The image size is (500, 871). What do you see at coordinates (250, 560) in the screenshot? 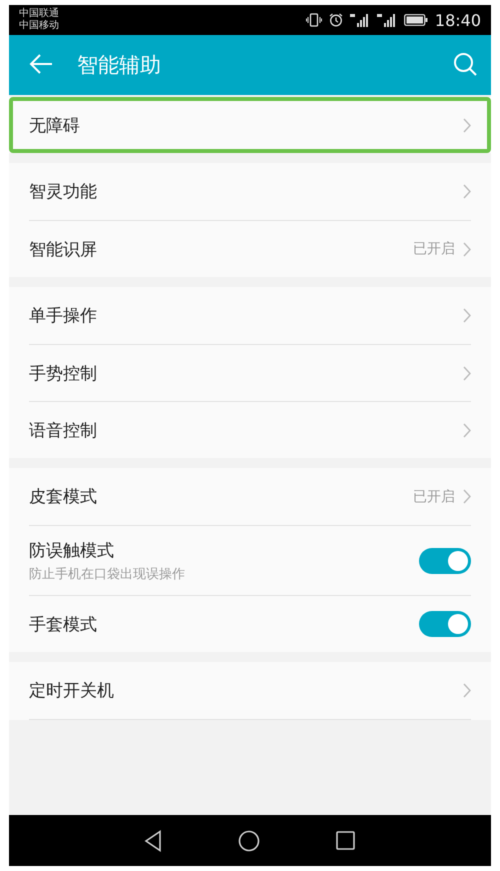
I see `settings-row: 防误触模式 防止手机在口袋出现误操作` at bounding box center [250, 560].